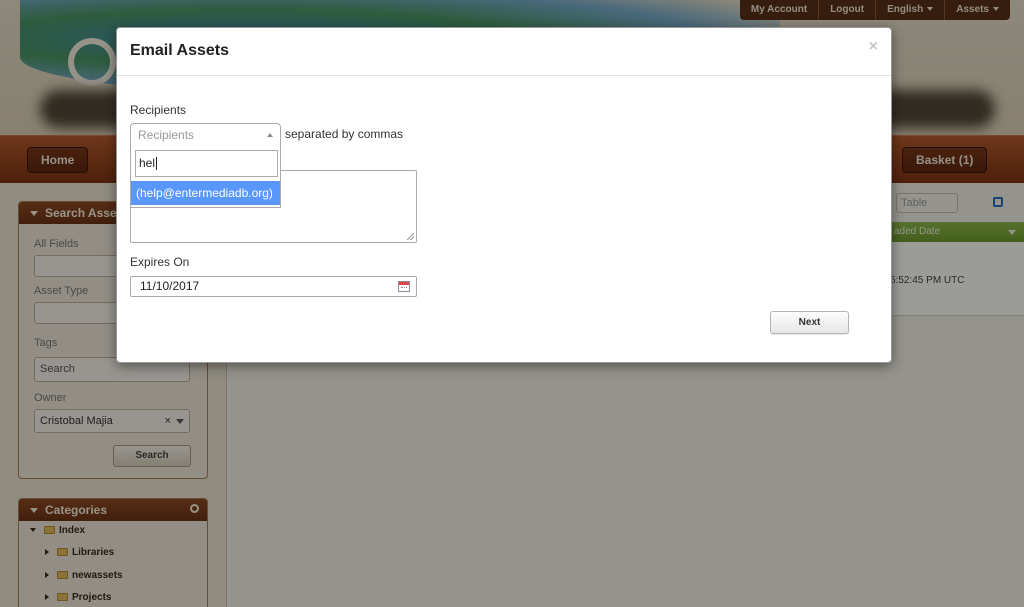  Describe the element at coordinates (344, 134) in the screenshot. I see `recipients-hint: separated by commas` at that location.